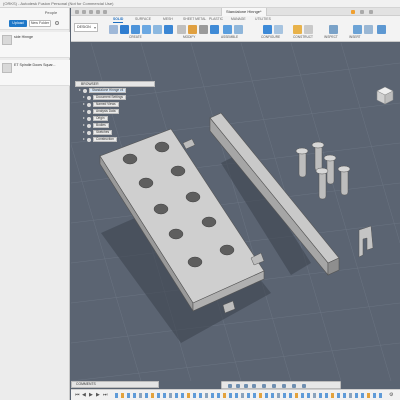  I want to click on document-tab-strip: Standalone Hinnge*, so click(235, 12).